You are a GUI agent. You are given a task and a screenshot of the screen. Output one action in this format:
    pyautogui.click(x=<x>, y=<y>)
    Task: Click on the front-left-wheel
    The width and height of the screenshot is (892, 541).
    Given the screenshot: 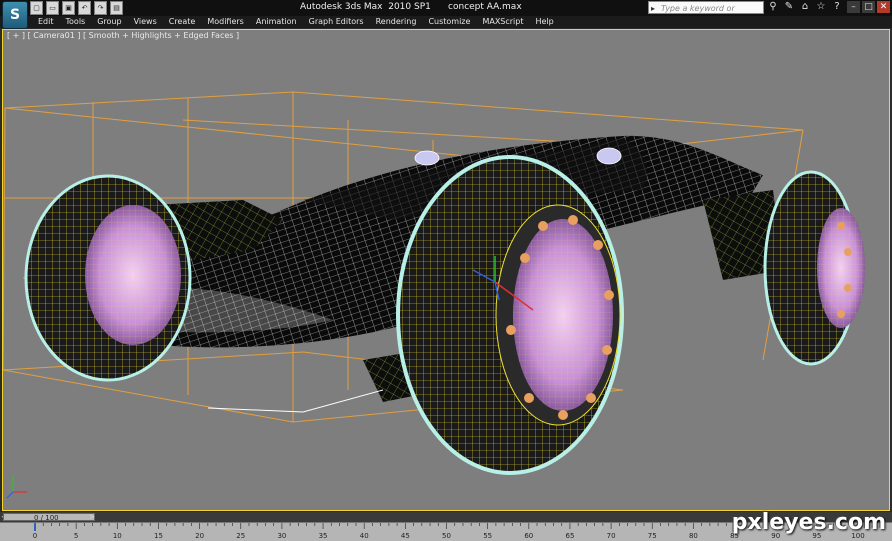 What is the action you would take?
    pyautogui.click(x=108, y=278)
    